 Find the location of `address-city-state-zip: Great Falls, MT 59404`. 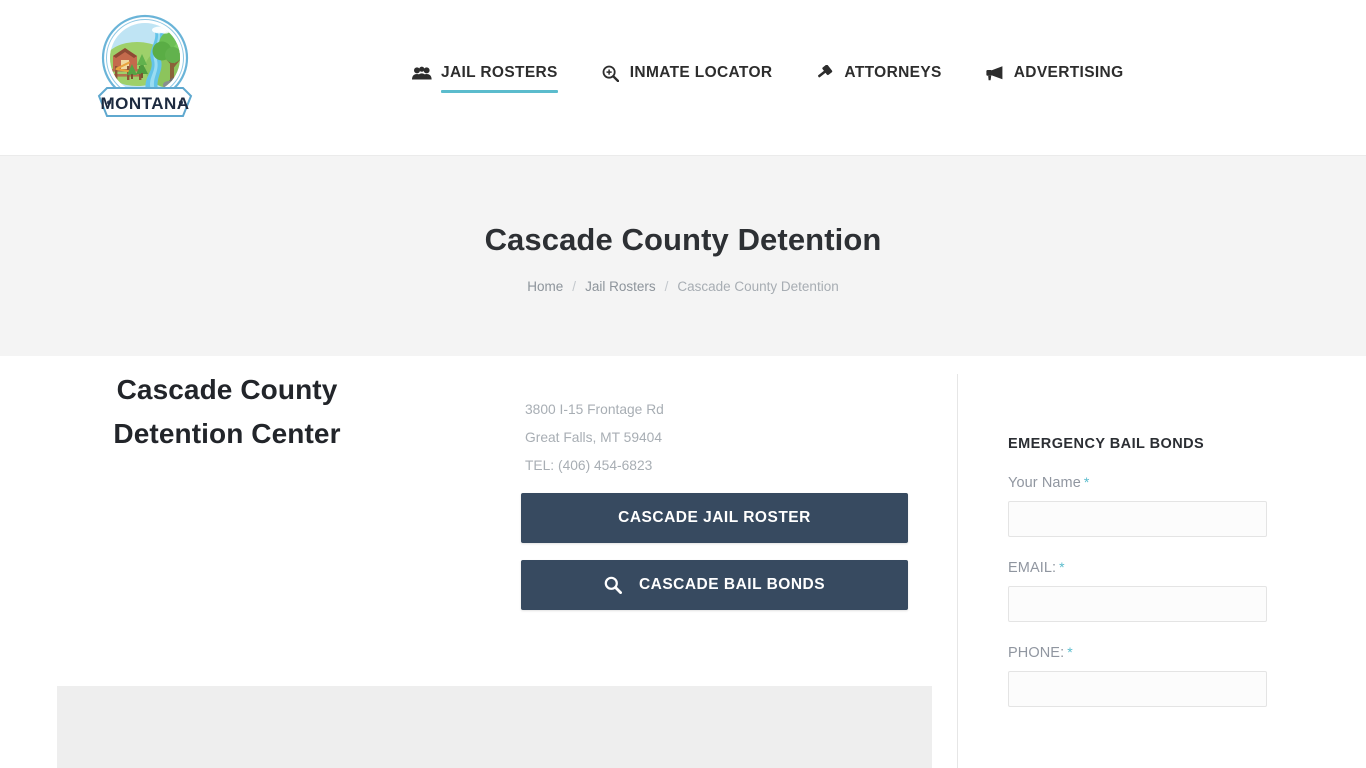

address-city-state-zip: Great Falls, MT 59404 is located at coordinates (594, 437).